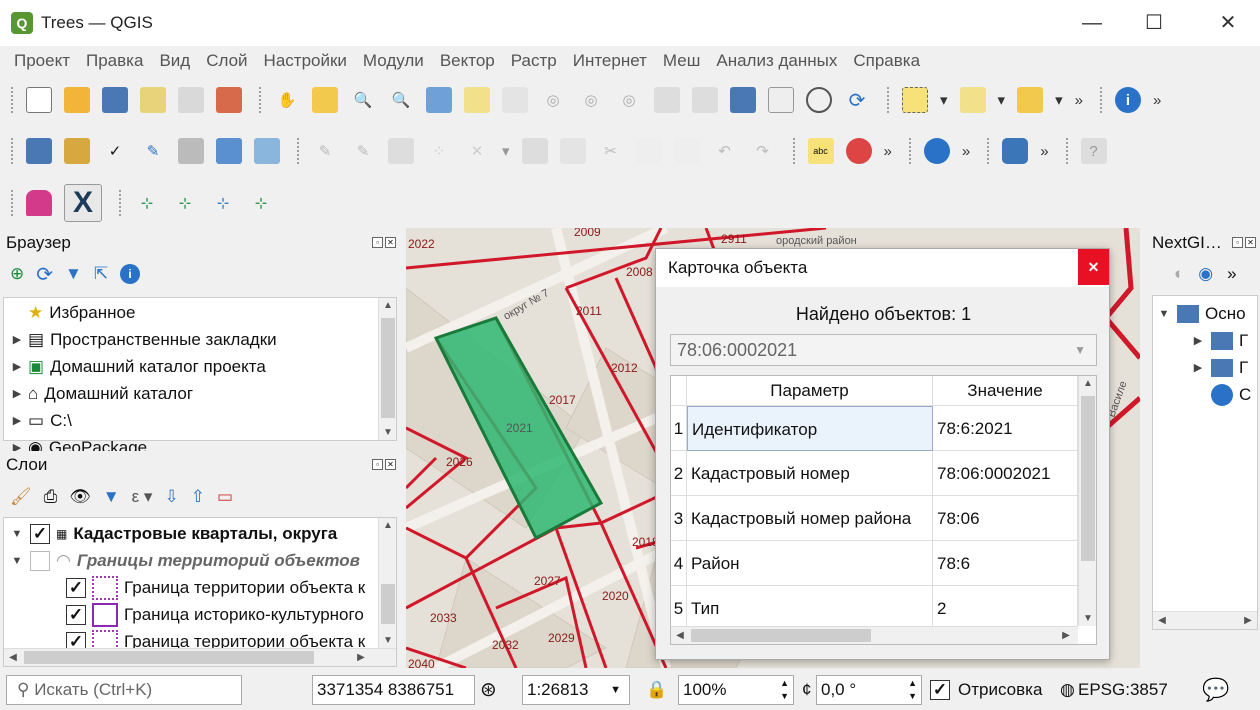  Describe the element at coordinates (142, 497) in the screenshot. I see `expression-filter-icon: ε ▾` at that location.